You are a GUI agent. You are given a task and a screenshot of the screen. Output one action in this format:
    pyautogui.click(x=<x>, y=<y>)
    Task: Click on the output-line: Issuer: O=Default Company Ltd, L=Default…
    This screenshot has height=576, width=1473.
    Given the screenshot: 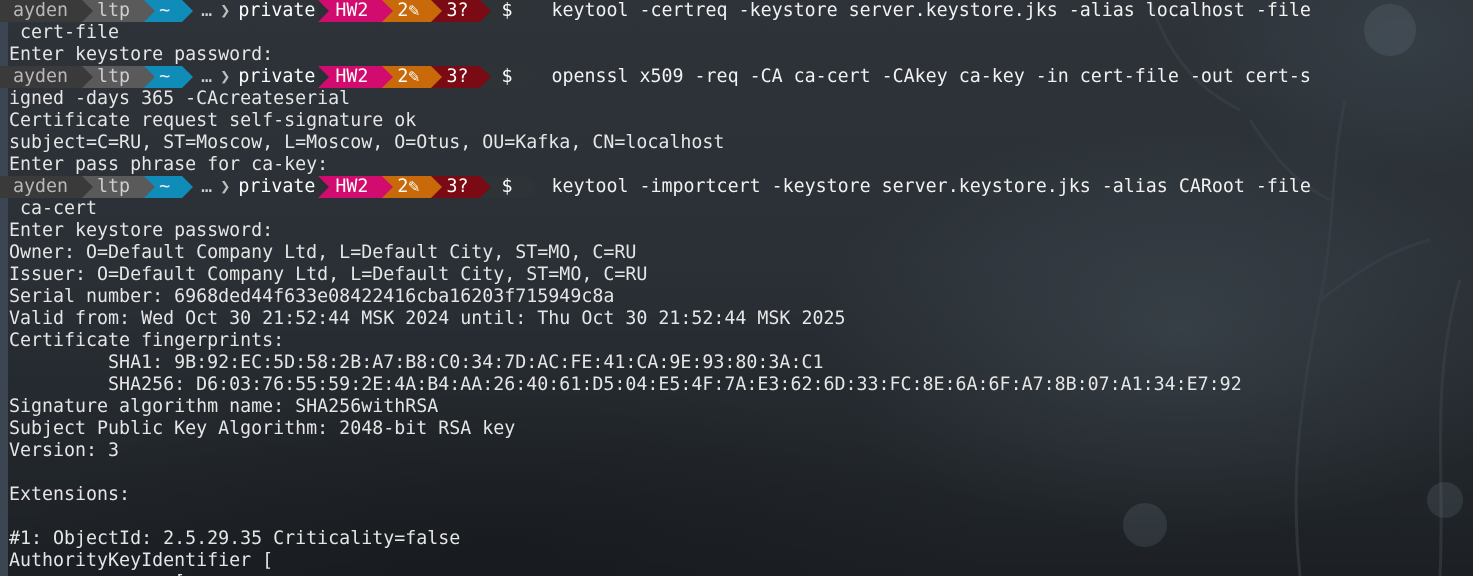 What is the action you would take?
    pyautogui.click(x=328, y=274)
    